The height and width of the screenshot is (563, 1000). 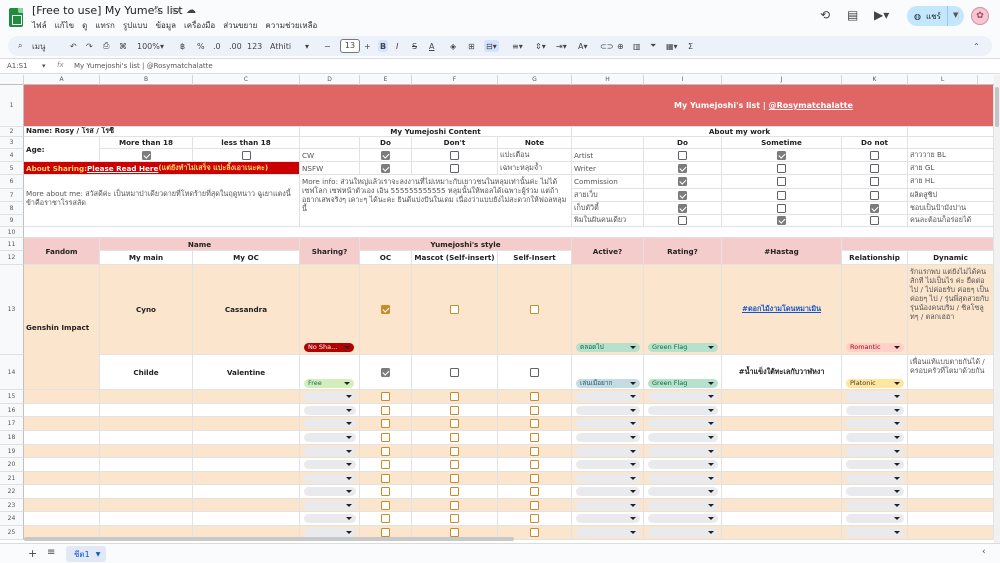 What do you see at coordinates (918, 244) in the screenshot?
I see `relationship-group-header` at bounding box center [918, 244].